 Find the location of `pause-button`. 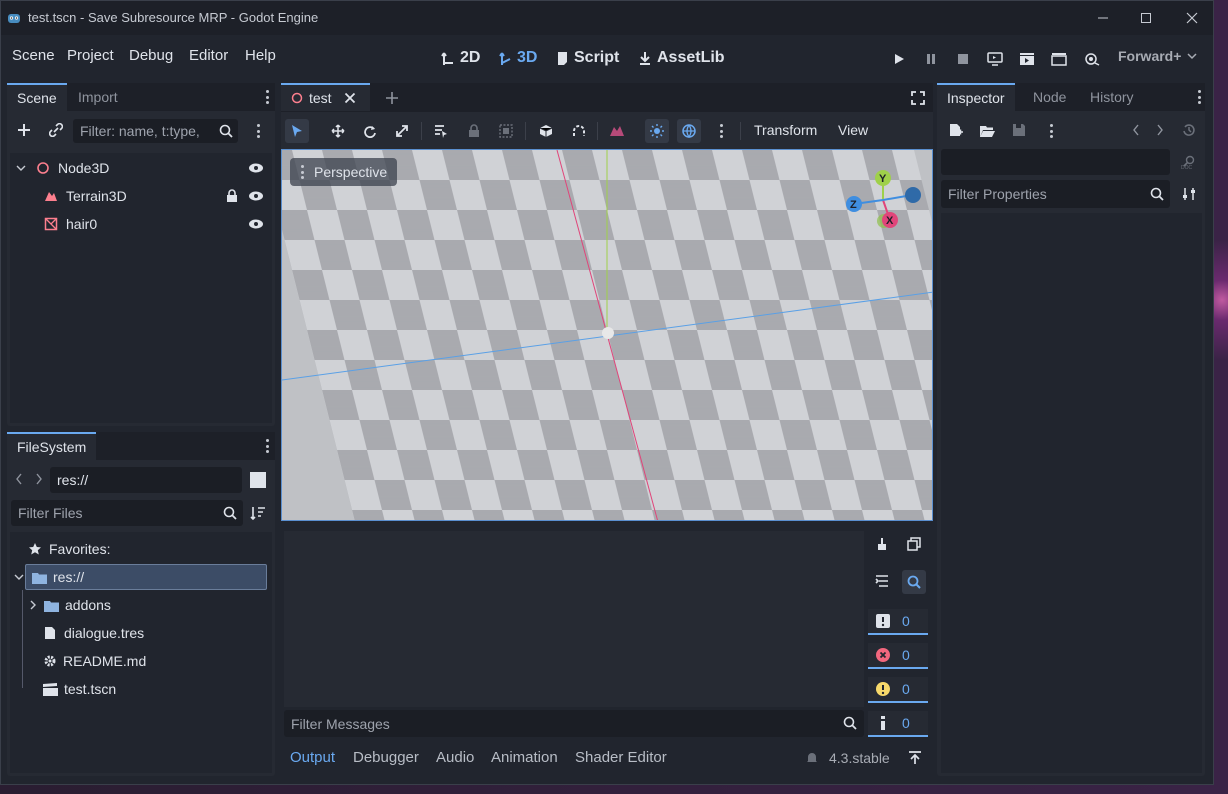

pause-button is located at coordinates (931, 59).